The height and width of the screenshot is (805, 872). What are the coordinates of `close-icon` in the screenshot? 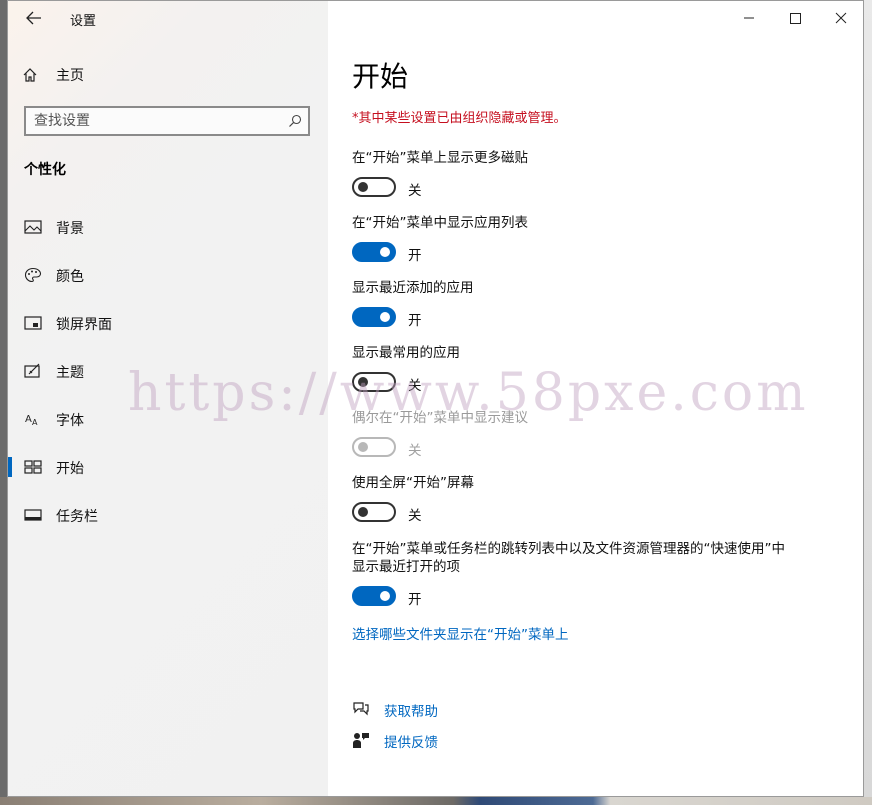 It's located at (841, 18).